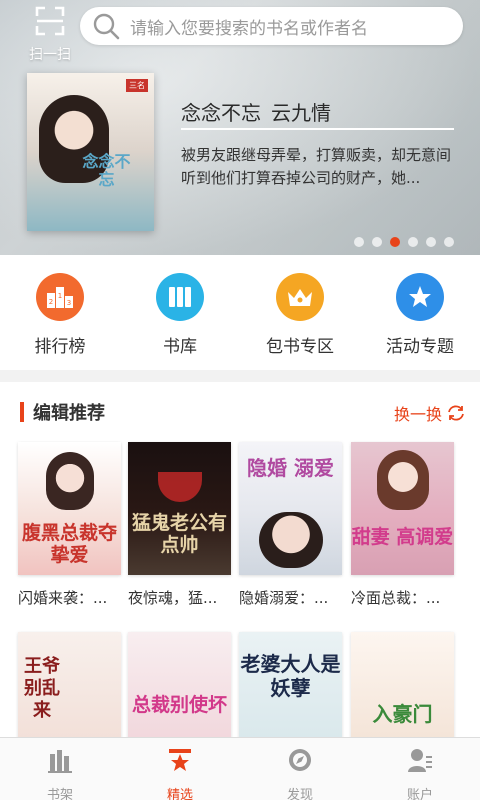  What do you see at coordinates (179, 794) in the screenshot?
I see `nav-label: 精选` at bounding box center [179, 794].